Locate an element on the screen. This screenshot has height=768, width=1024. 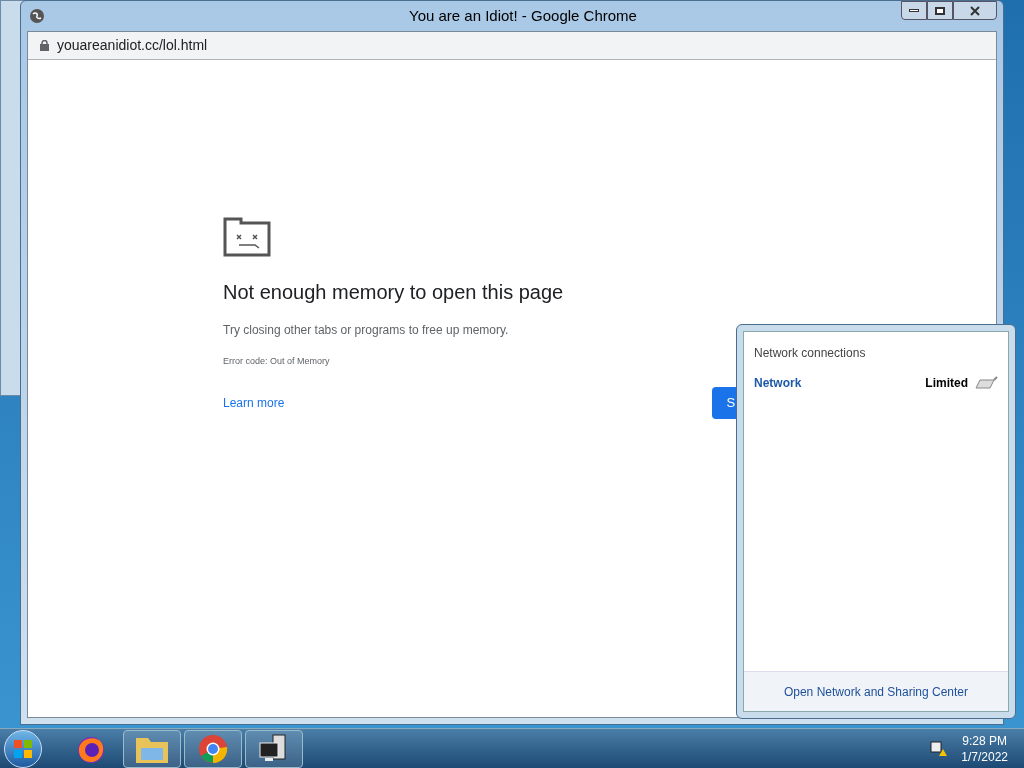
clock-time: 9:28 PM is located at coordinates (984, 740).